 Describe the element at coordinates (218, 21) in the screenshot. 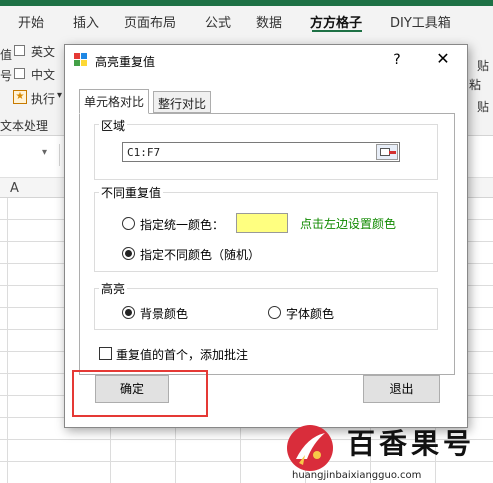

I see `tab-formulas: 公式` at that location.